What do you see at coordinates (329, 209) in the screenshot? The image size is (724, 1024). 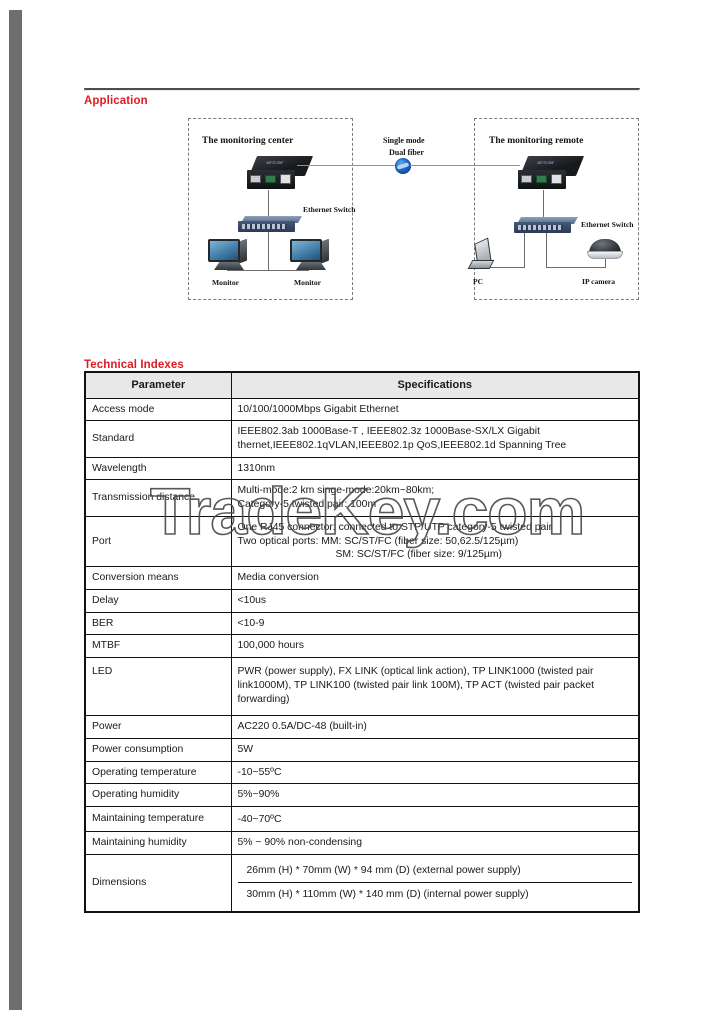 I see `ethernet-switch-label-left: Ethernet Switch` at bounding box center [329, 209].